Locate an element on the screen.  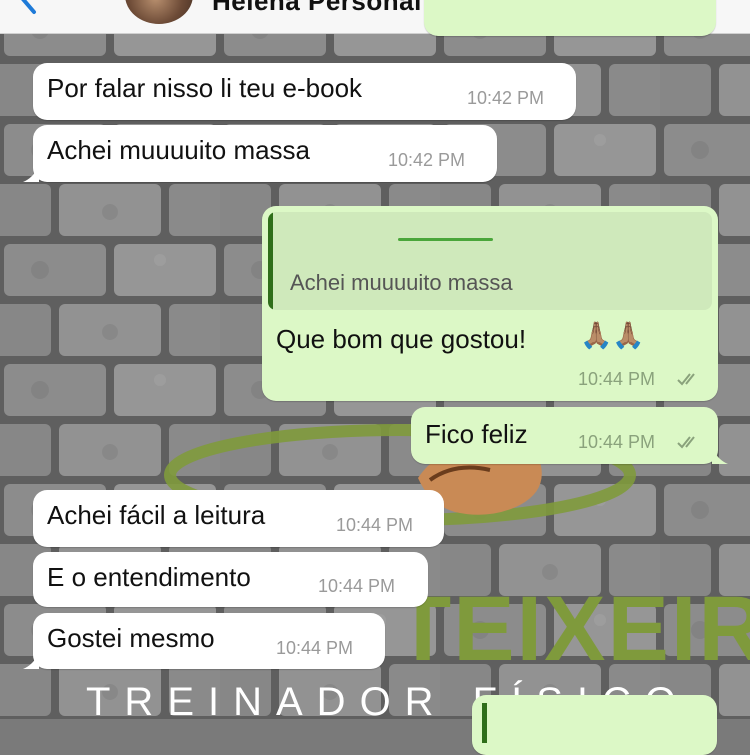
message-bubble-incoming: E o entendimento 10:44 PM is located at coordinates (230, 579).